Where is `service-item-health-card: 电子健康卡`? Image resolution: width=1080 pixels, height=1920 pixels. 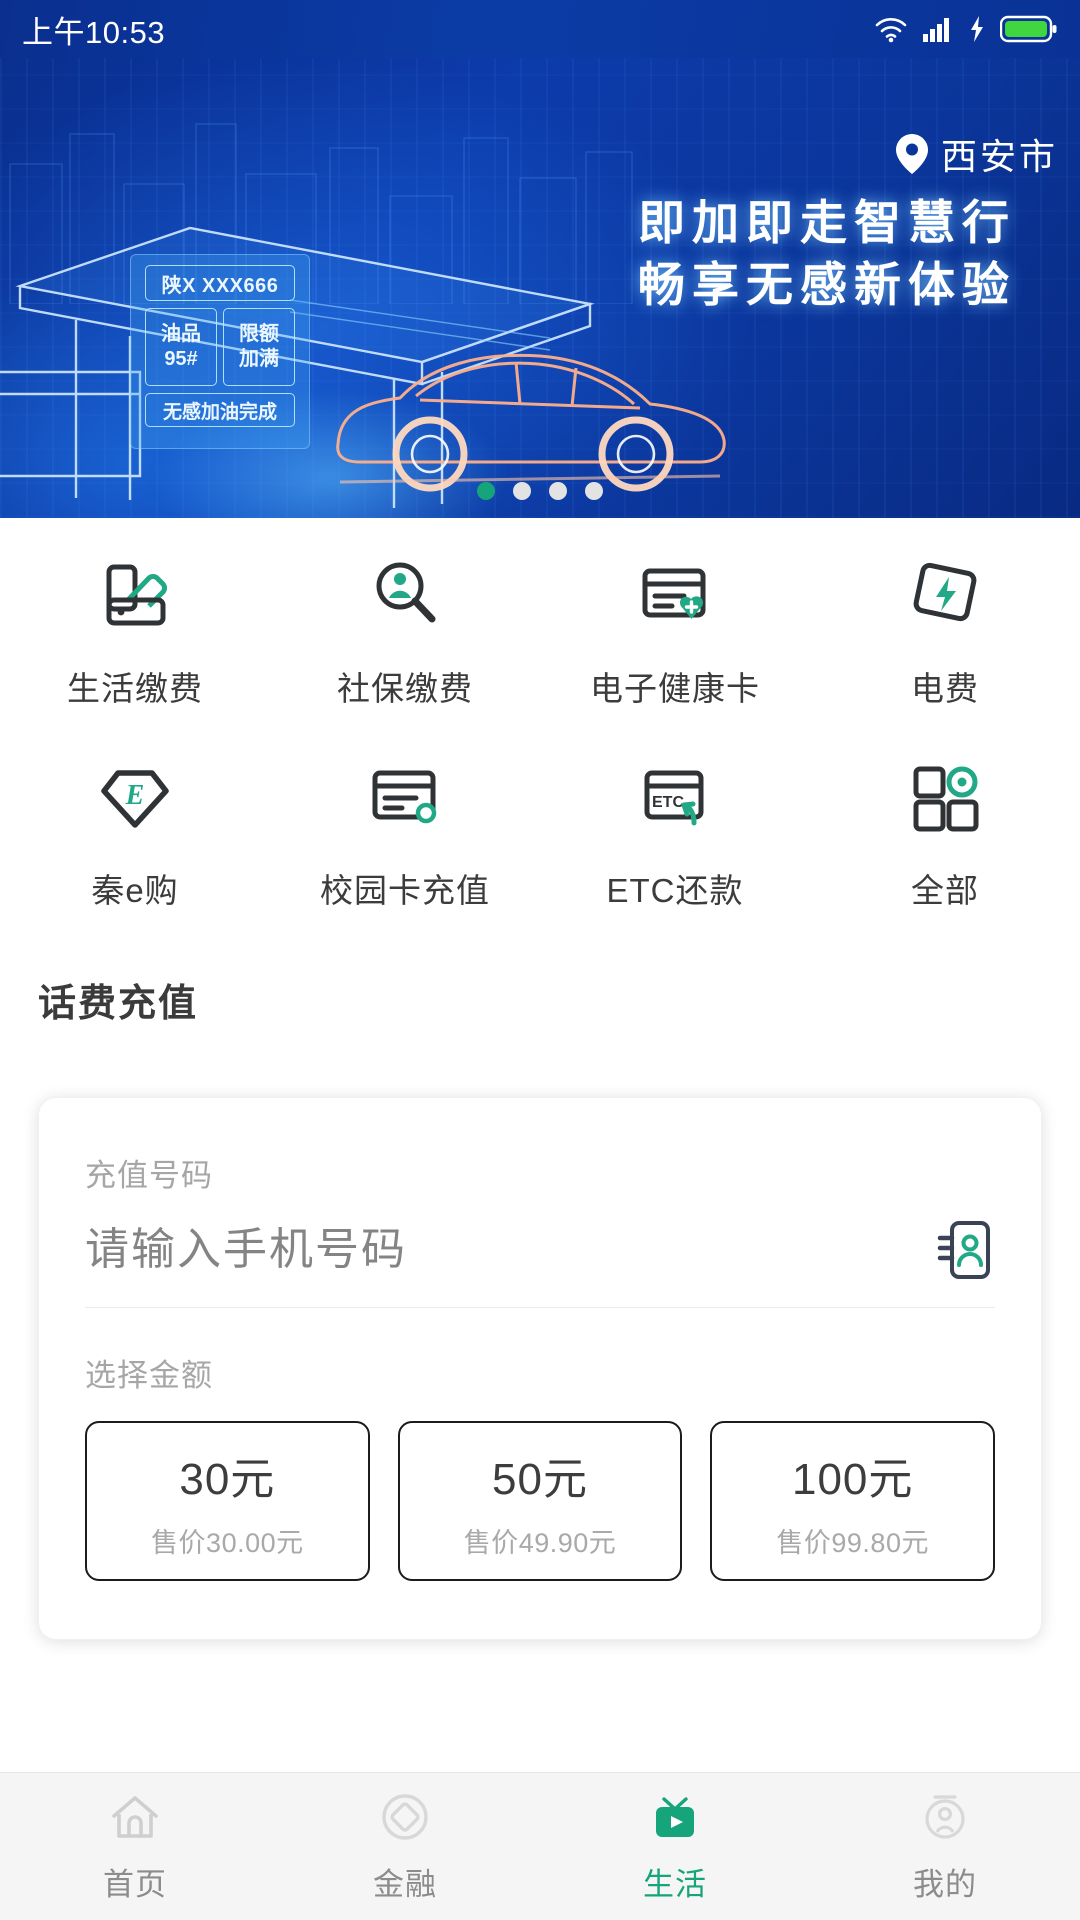 service-item-health-card: 电子健康卡 is located at coordinates (675, 631).